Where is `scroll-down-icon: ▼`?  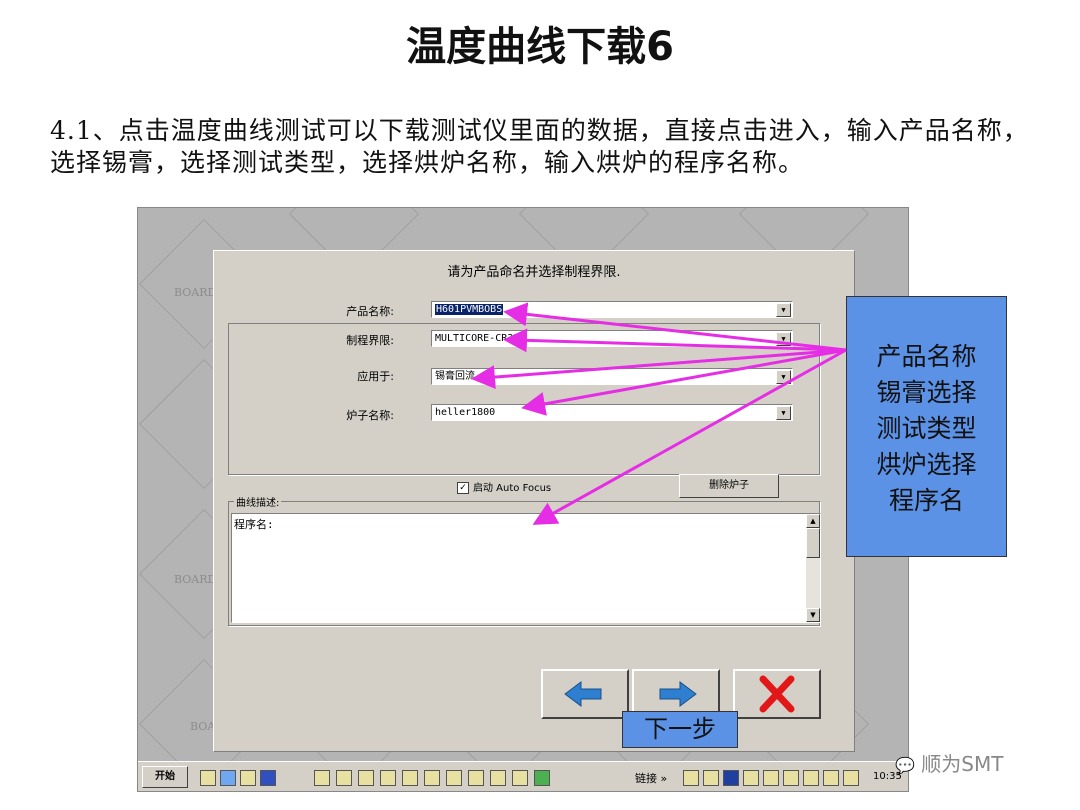 scroll-down-icon: ▼ is located at coordinates (813, 615).